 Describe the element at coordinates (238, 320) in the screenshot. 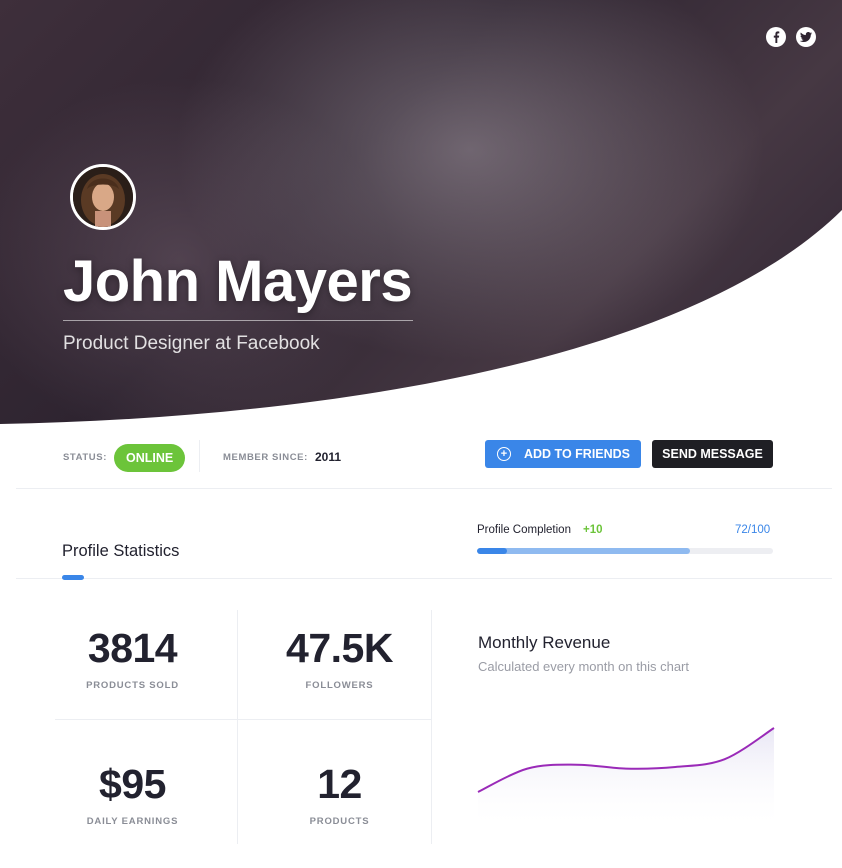

I see `name-divider` at that location.